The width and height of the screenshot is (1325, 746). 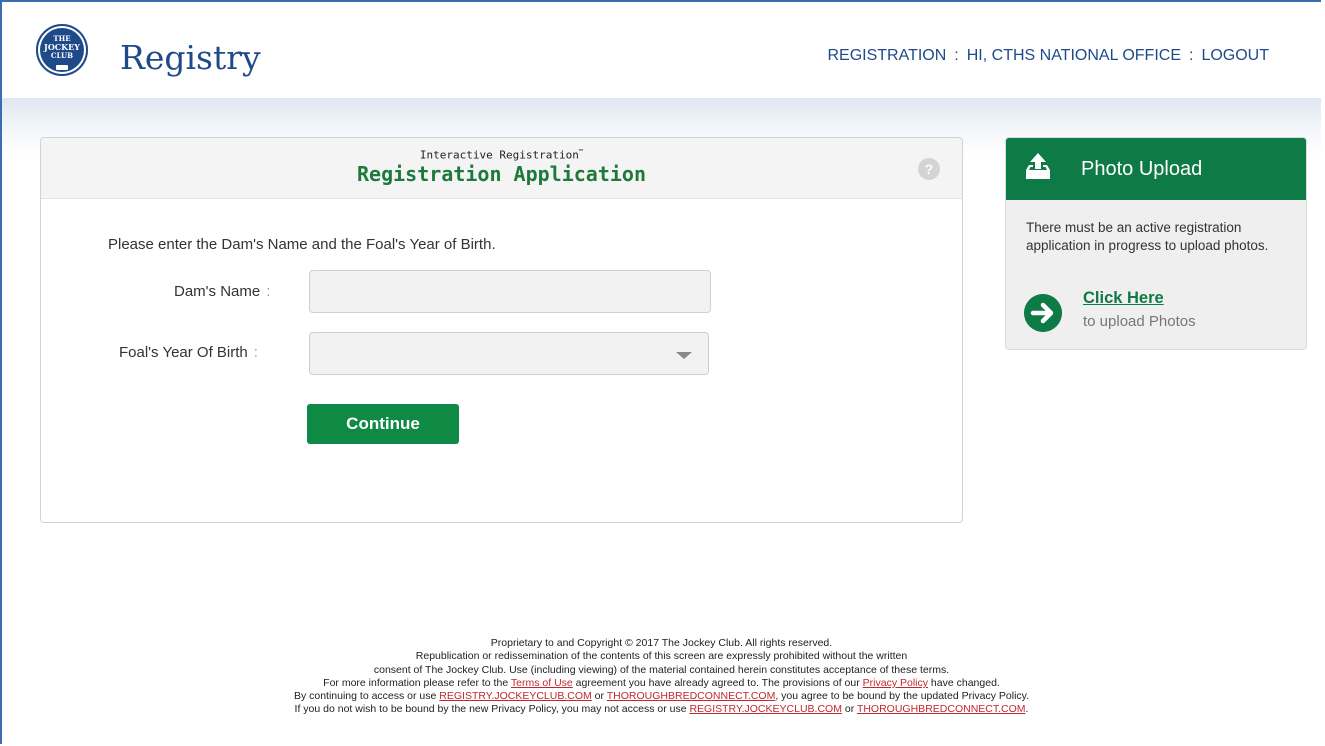 I want to click on page-title: Registration Application, so click(x=501, y=174).